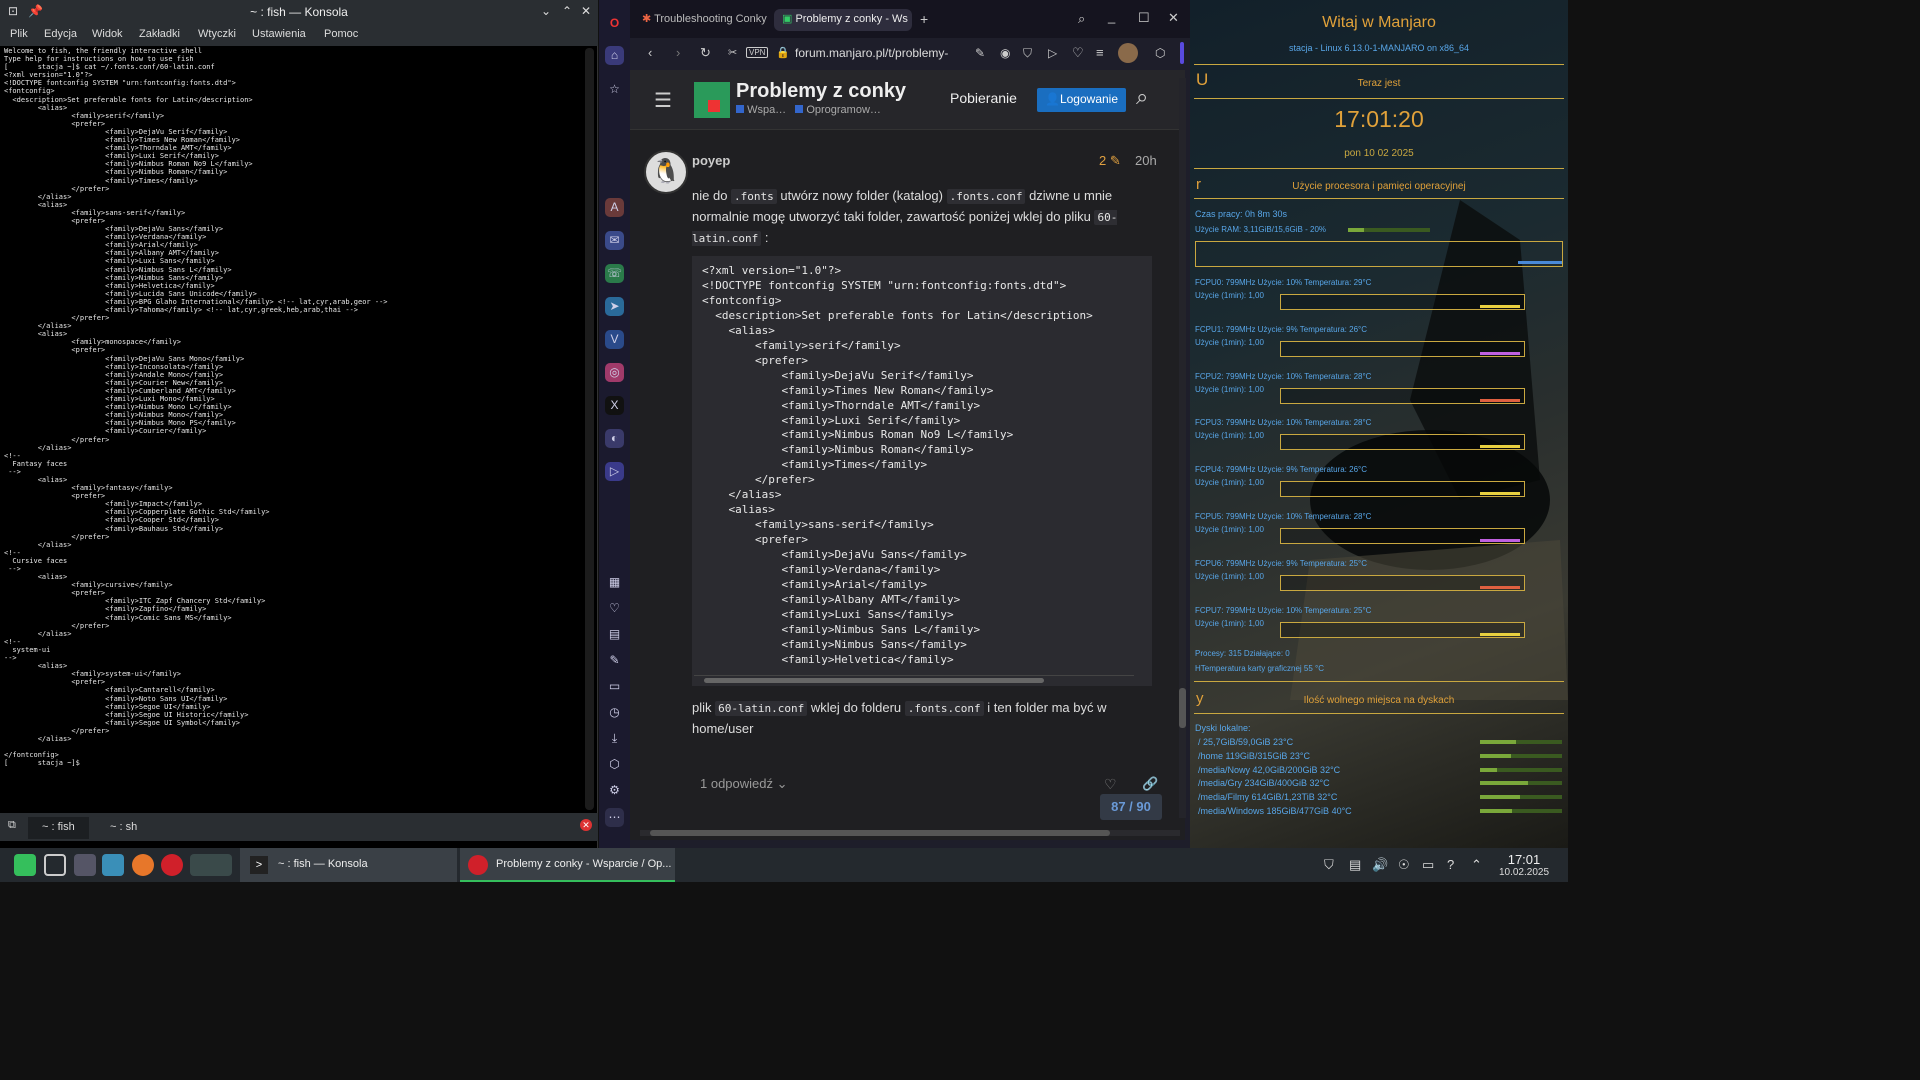  What do you see at coordinates (1144, 18) in the screenshot?
I see `maximize-icon: ☐` at bounding box center [1144, 18].